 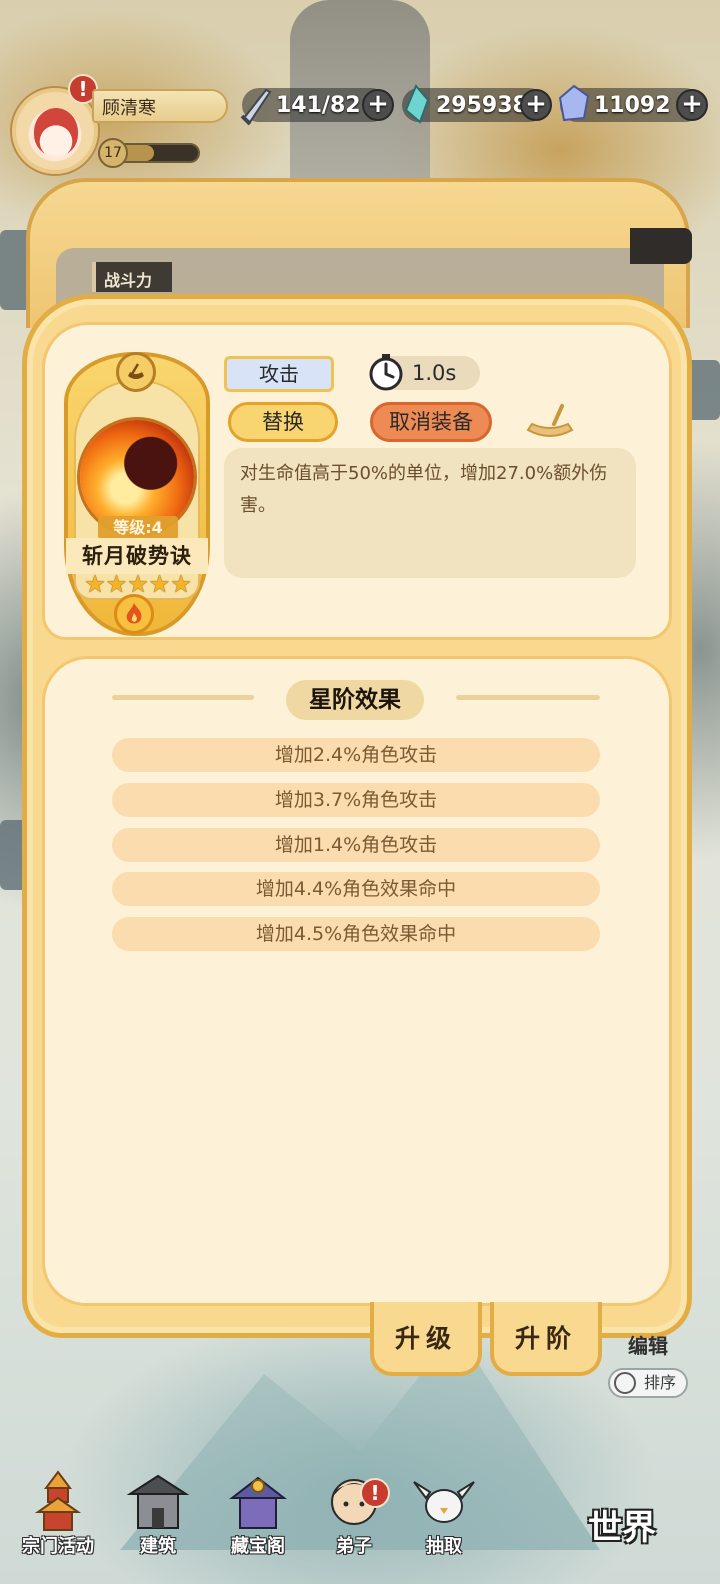 What do you see at coordinates (158, 1546) in the screenshot?
I see `nav-label: 建筑` at bounding box center [158, 1546].